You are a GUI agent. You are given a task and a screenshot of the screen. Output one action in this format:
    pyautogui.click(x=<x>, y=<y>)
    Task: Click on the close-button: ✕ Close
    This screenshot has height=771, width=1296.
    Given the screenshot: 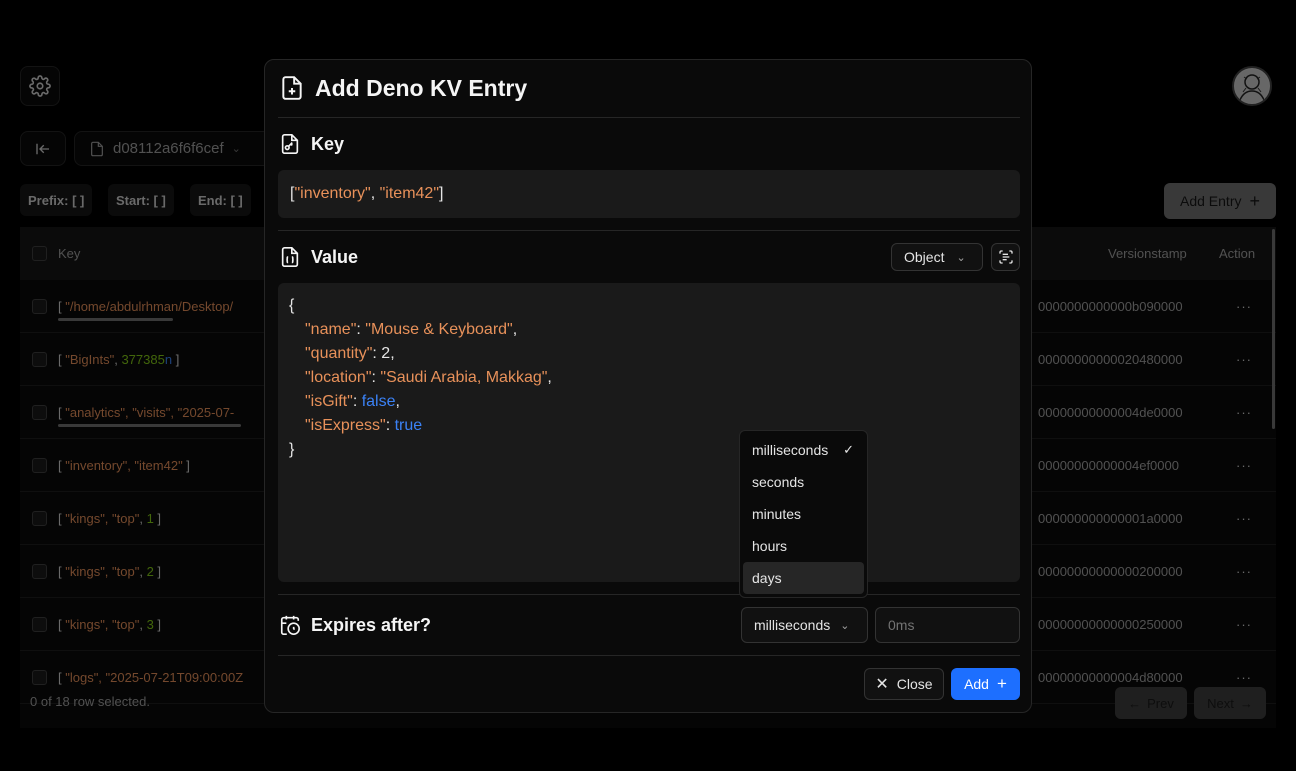 What is the action you would take?
    pyautogui.click(x=904, y=684)
    